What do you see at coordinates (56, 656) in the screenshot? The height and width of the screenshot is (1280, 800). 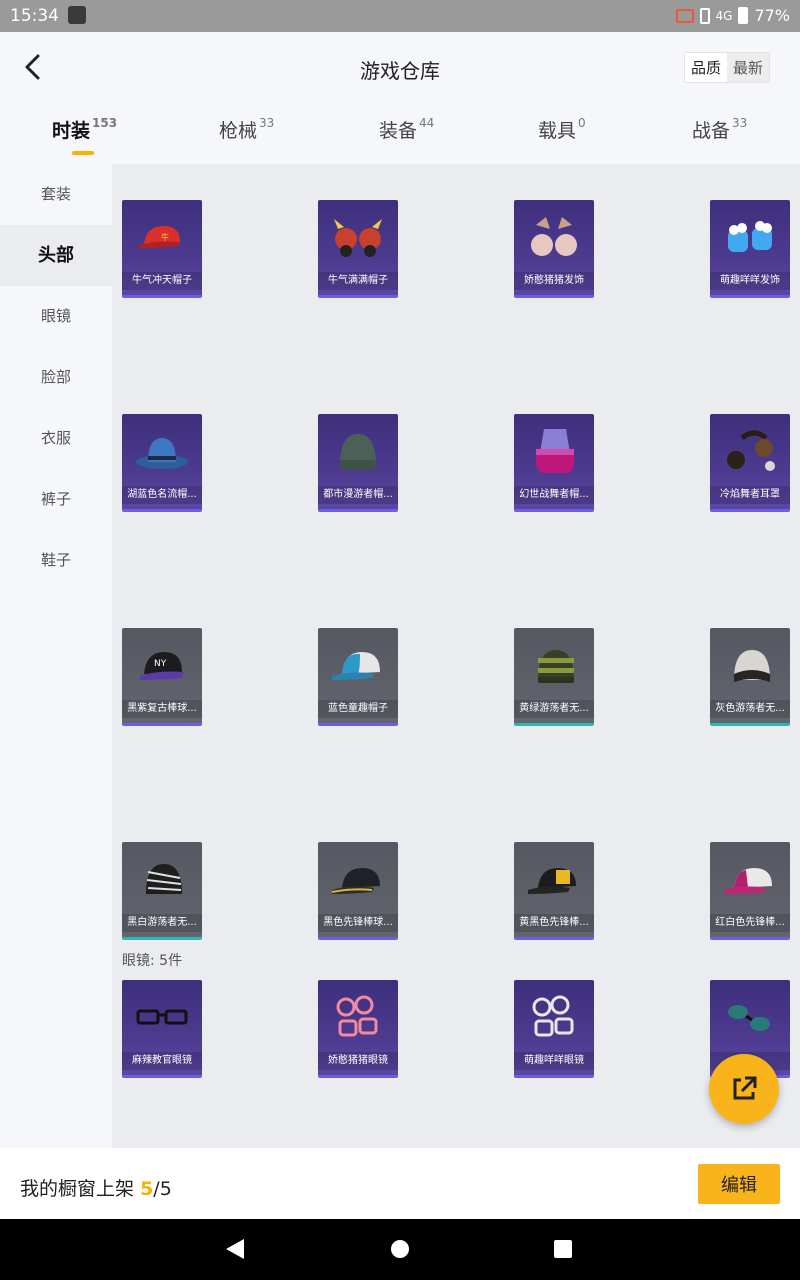 I see `sidebar: 套装 头部 眼镜 脸部 衣服 裤子 鞋子` at bounding box center [56, 656].